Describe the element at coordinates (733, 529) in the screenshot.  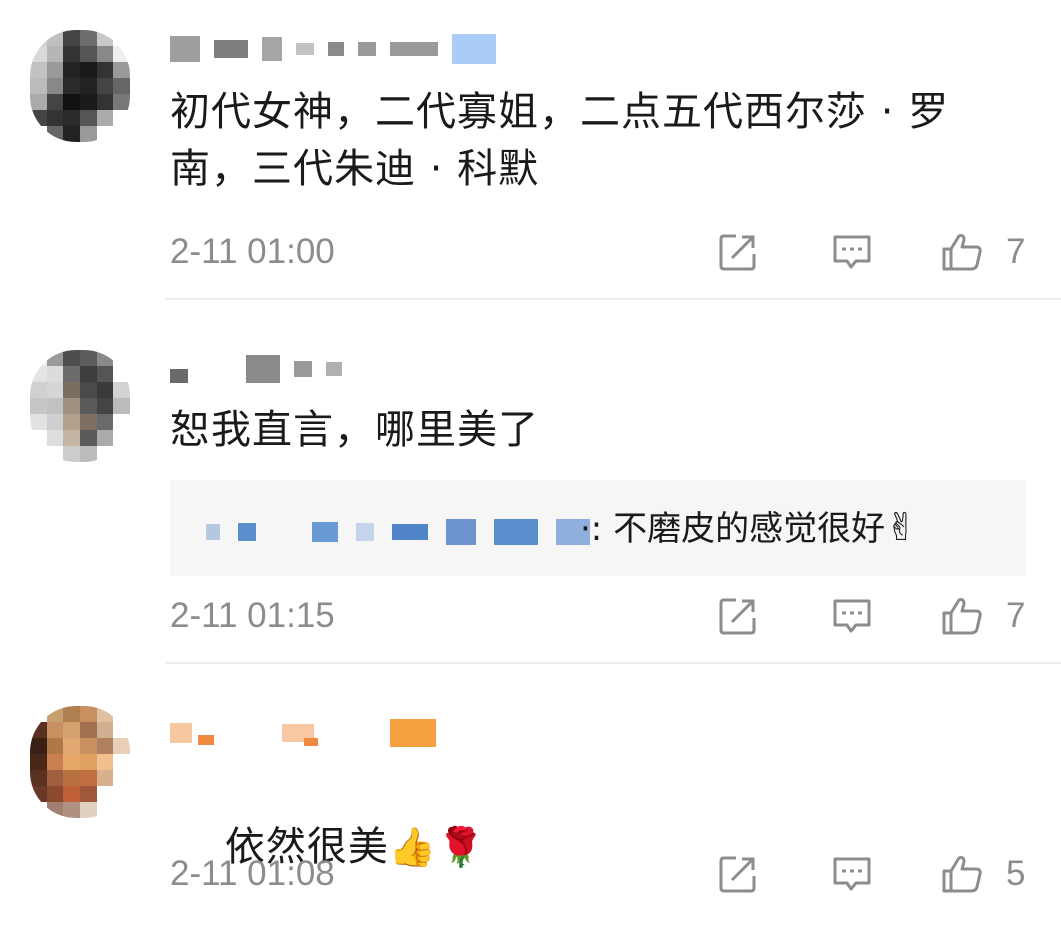
I see `reply-text-content: ·: 不磨皮的感觉很好` at that location.